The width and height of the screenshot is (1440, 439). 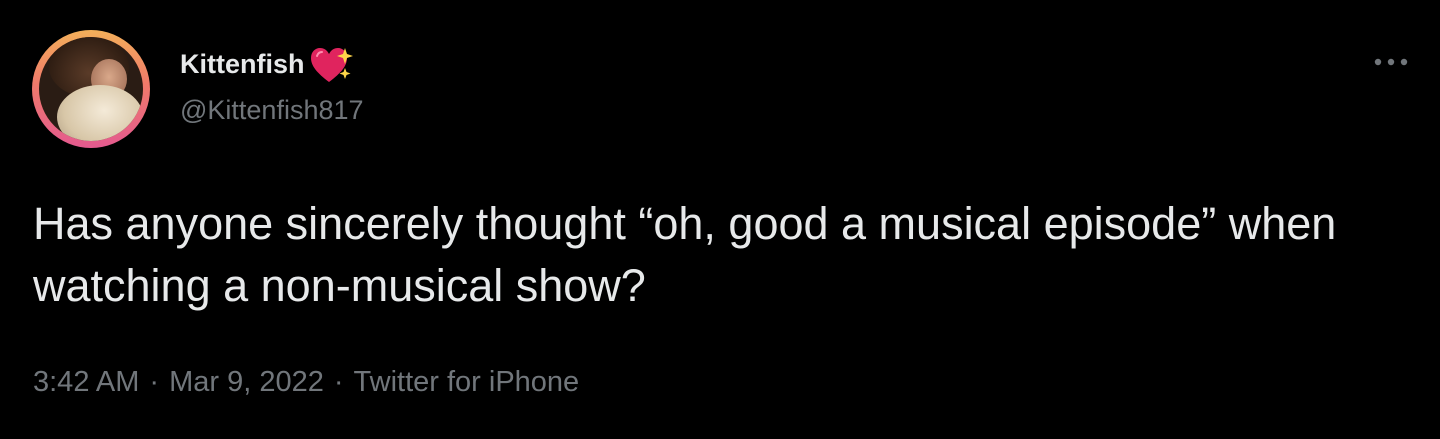 I want to click on avatar, so click(x=91, y=89).